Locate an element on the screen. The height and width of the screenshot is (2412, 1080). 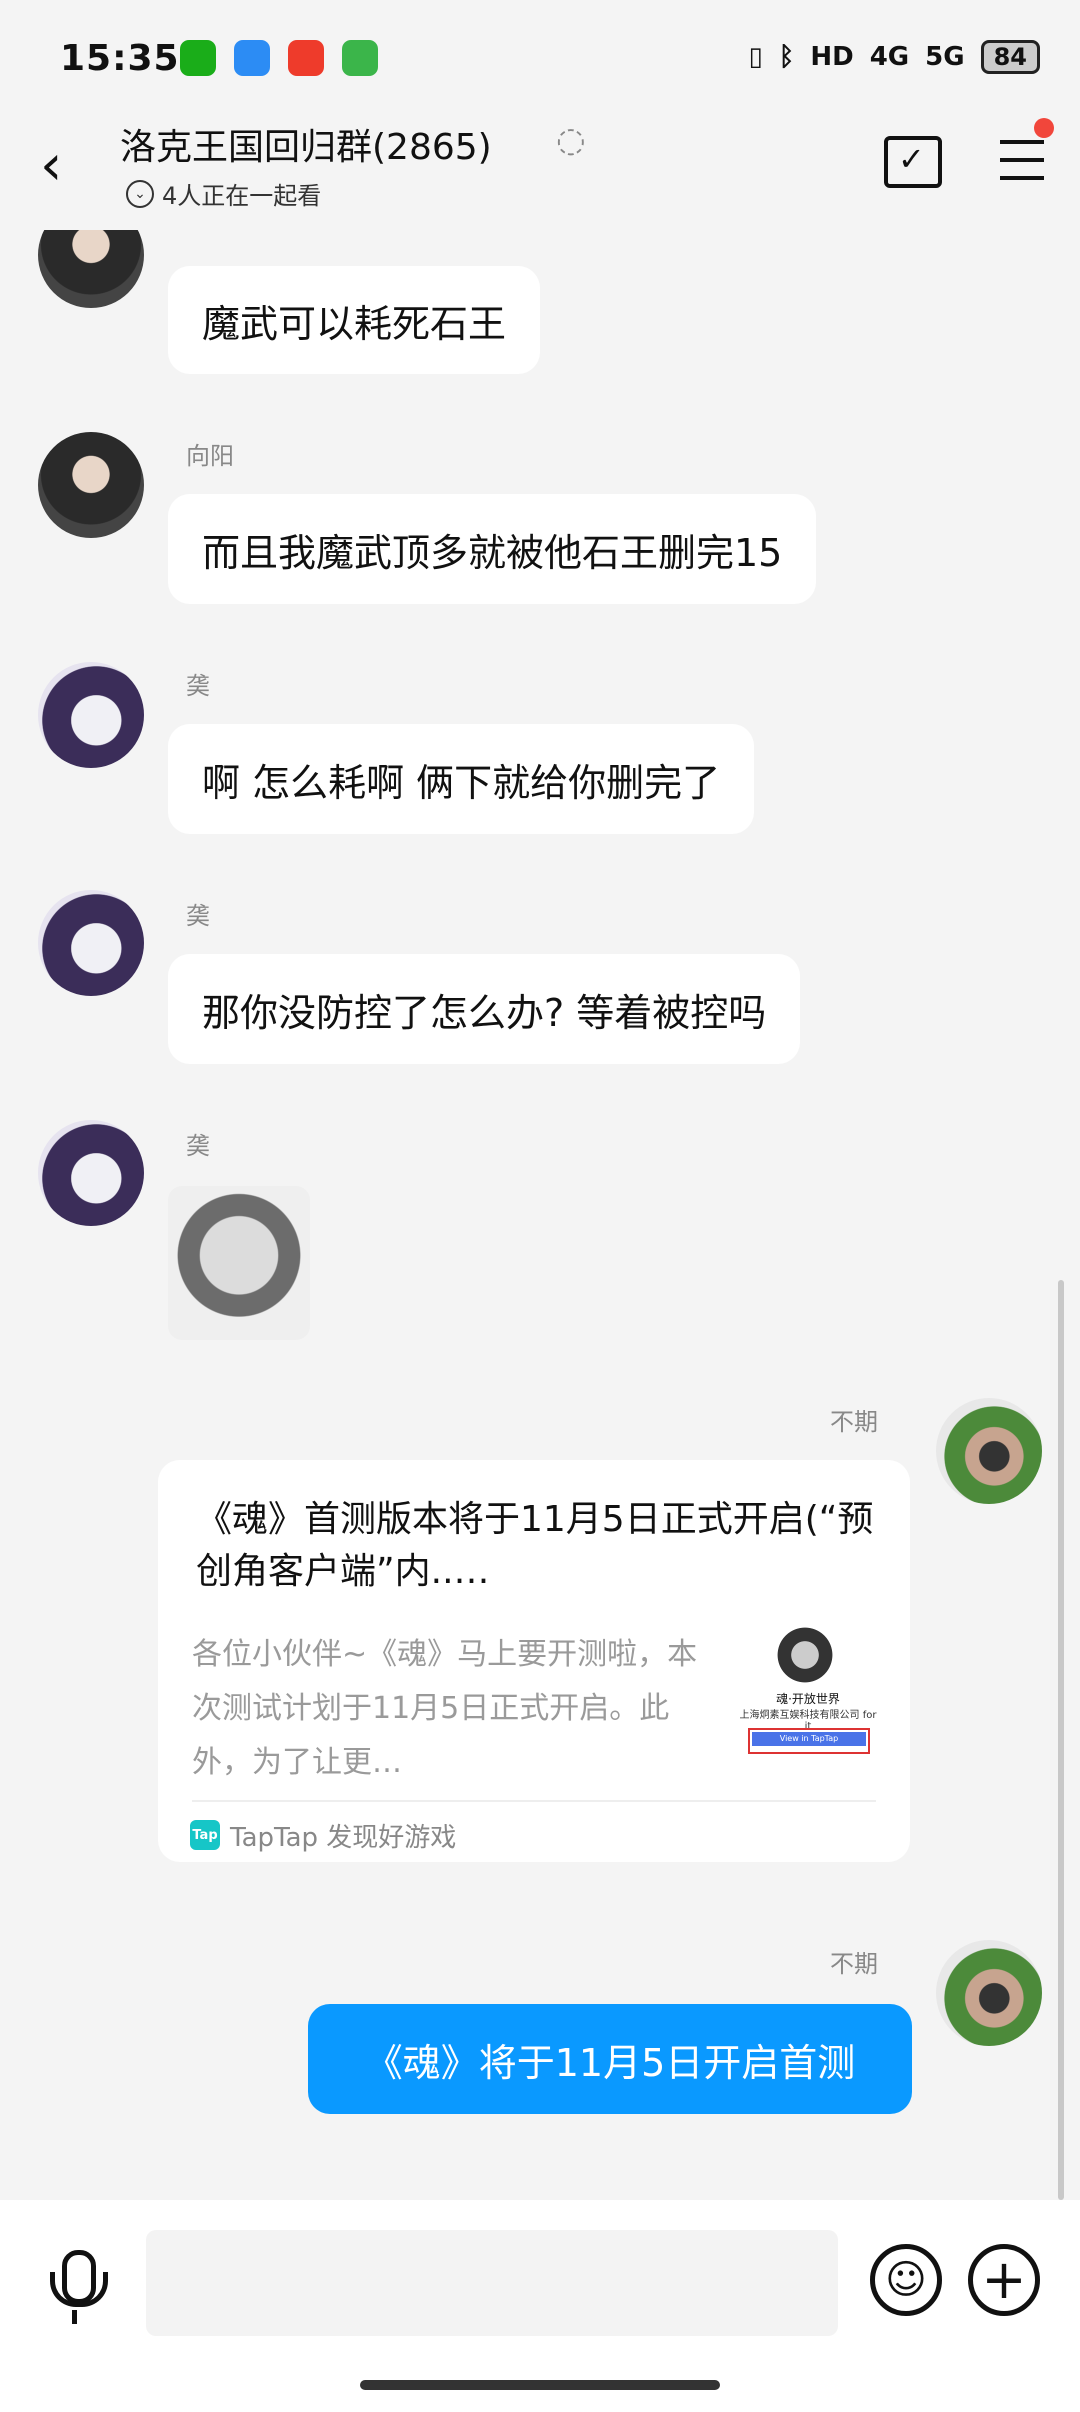
system-icons: ▯ ᛒ HD 4G 5G 84 is located at coordinates (894, 57).